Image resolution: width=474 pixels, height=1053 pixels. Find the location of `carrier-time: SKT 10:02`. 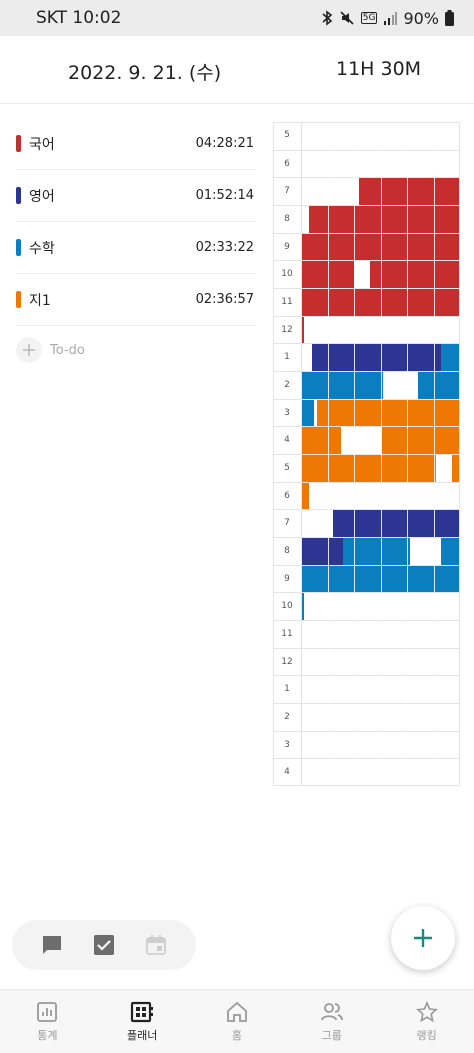

carrier-time: SKT 10:02 is located at coordinates (79, 18).